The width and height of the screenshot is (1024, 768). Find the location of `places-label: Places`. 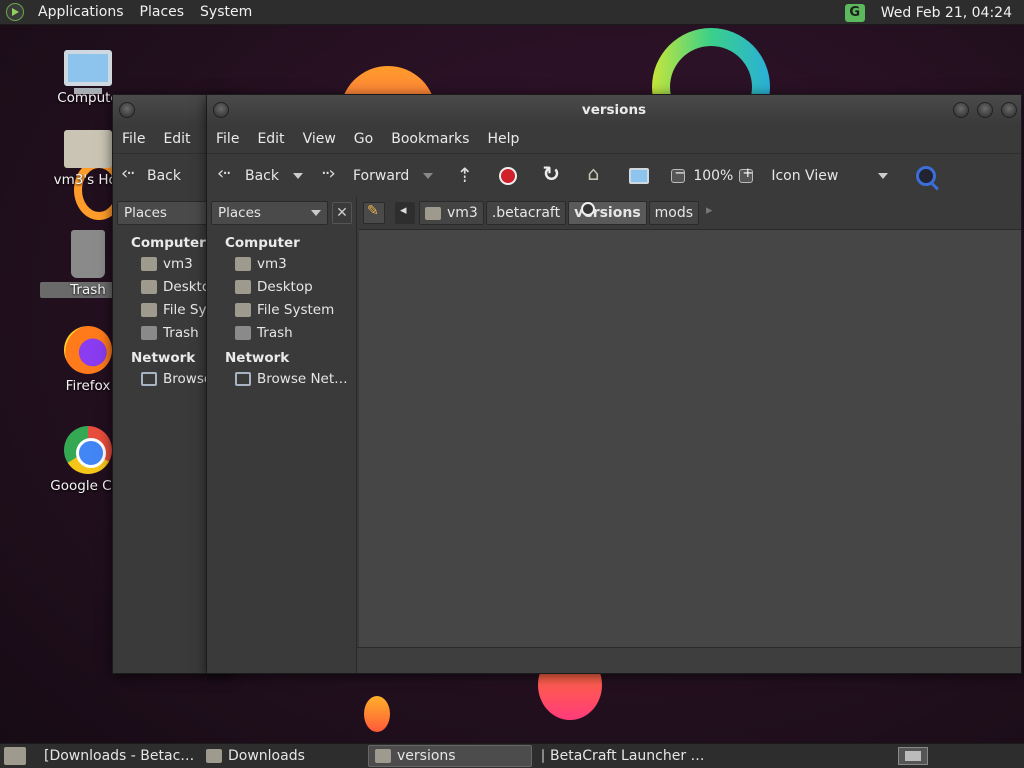

places-label: Places is located at coordinates (145, 213).